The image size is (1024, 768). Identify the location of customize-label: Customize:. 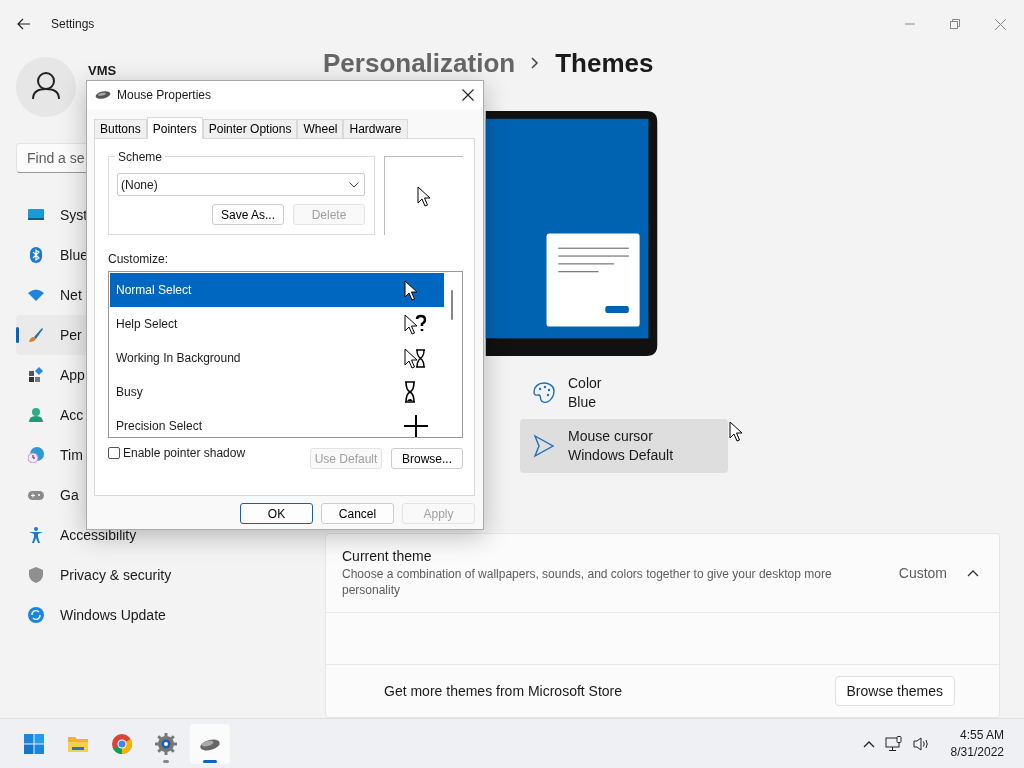
(139, 259).